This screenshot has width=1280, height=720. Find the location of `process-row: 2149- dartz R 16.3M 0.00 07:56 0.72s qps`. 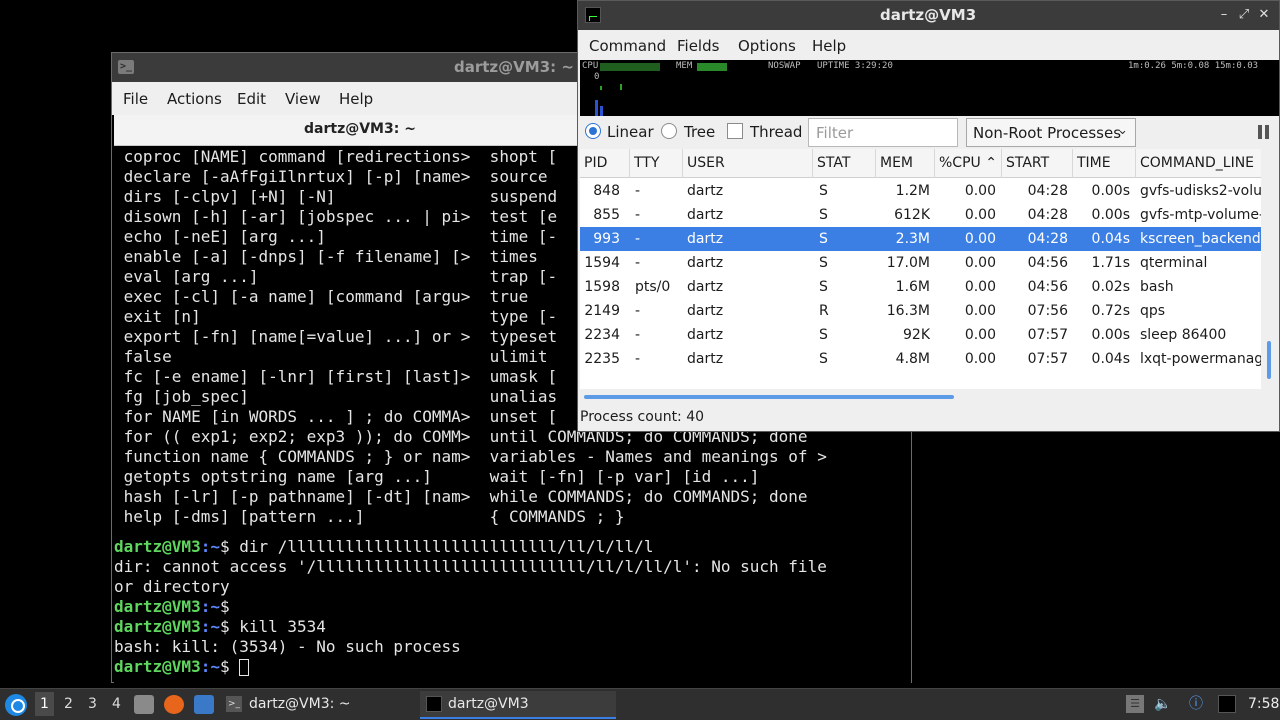

process-row: 2149- dartz R 16.3M 0.00 07:56 0.72s qps is located at coordinates (920, 311).